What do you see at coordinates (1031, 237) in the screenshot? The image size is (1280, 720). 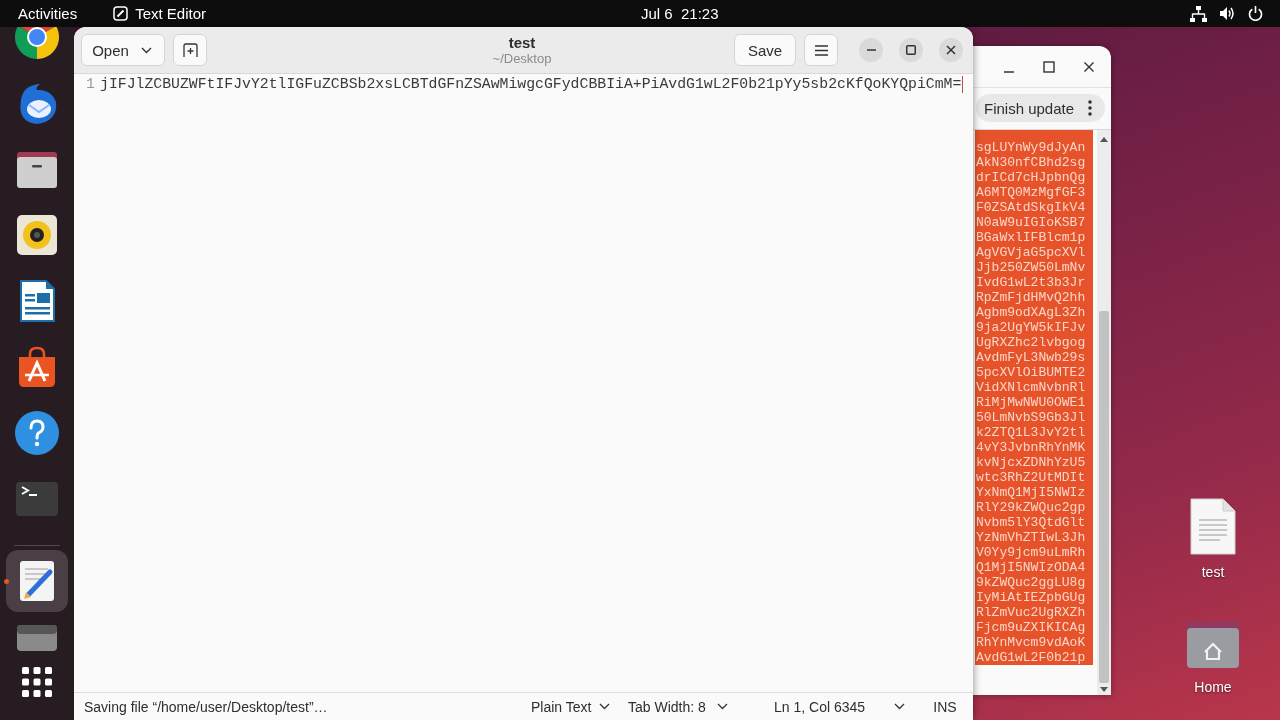 I see `output-line: BGaWxlIFBlcm1p` at bounding box center [1031, 237].